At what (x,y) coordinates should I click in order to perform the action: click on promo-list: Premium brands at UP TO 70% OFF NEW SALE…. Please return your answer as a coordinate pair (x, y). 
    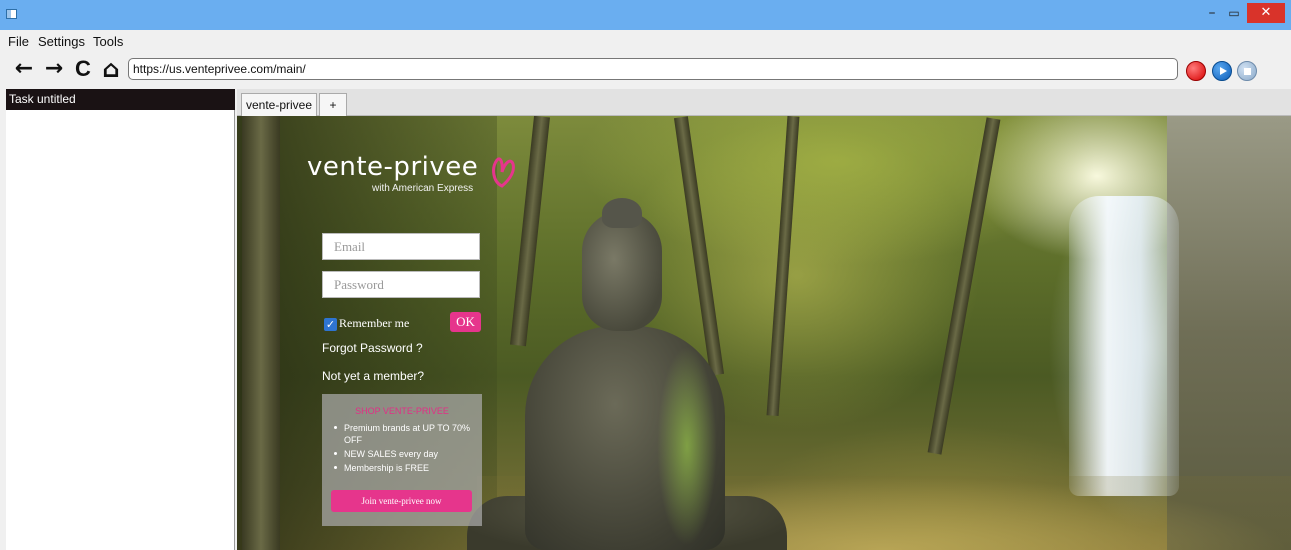
    Looking at the image, I should click on (406, 449).